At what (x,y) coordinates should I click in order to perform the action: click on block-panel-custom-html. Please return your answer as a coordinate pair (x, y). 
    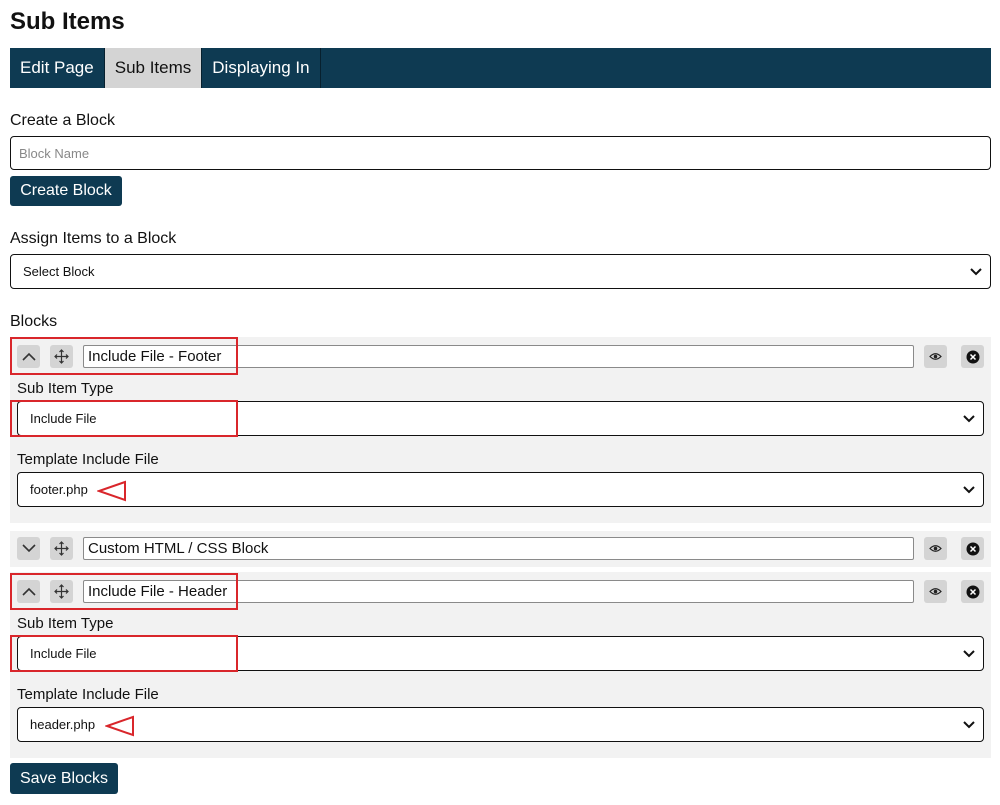
    Looking at the image, I should click on (500, 549).